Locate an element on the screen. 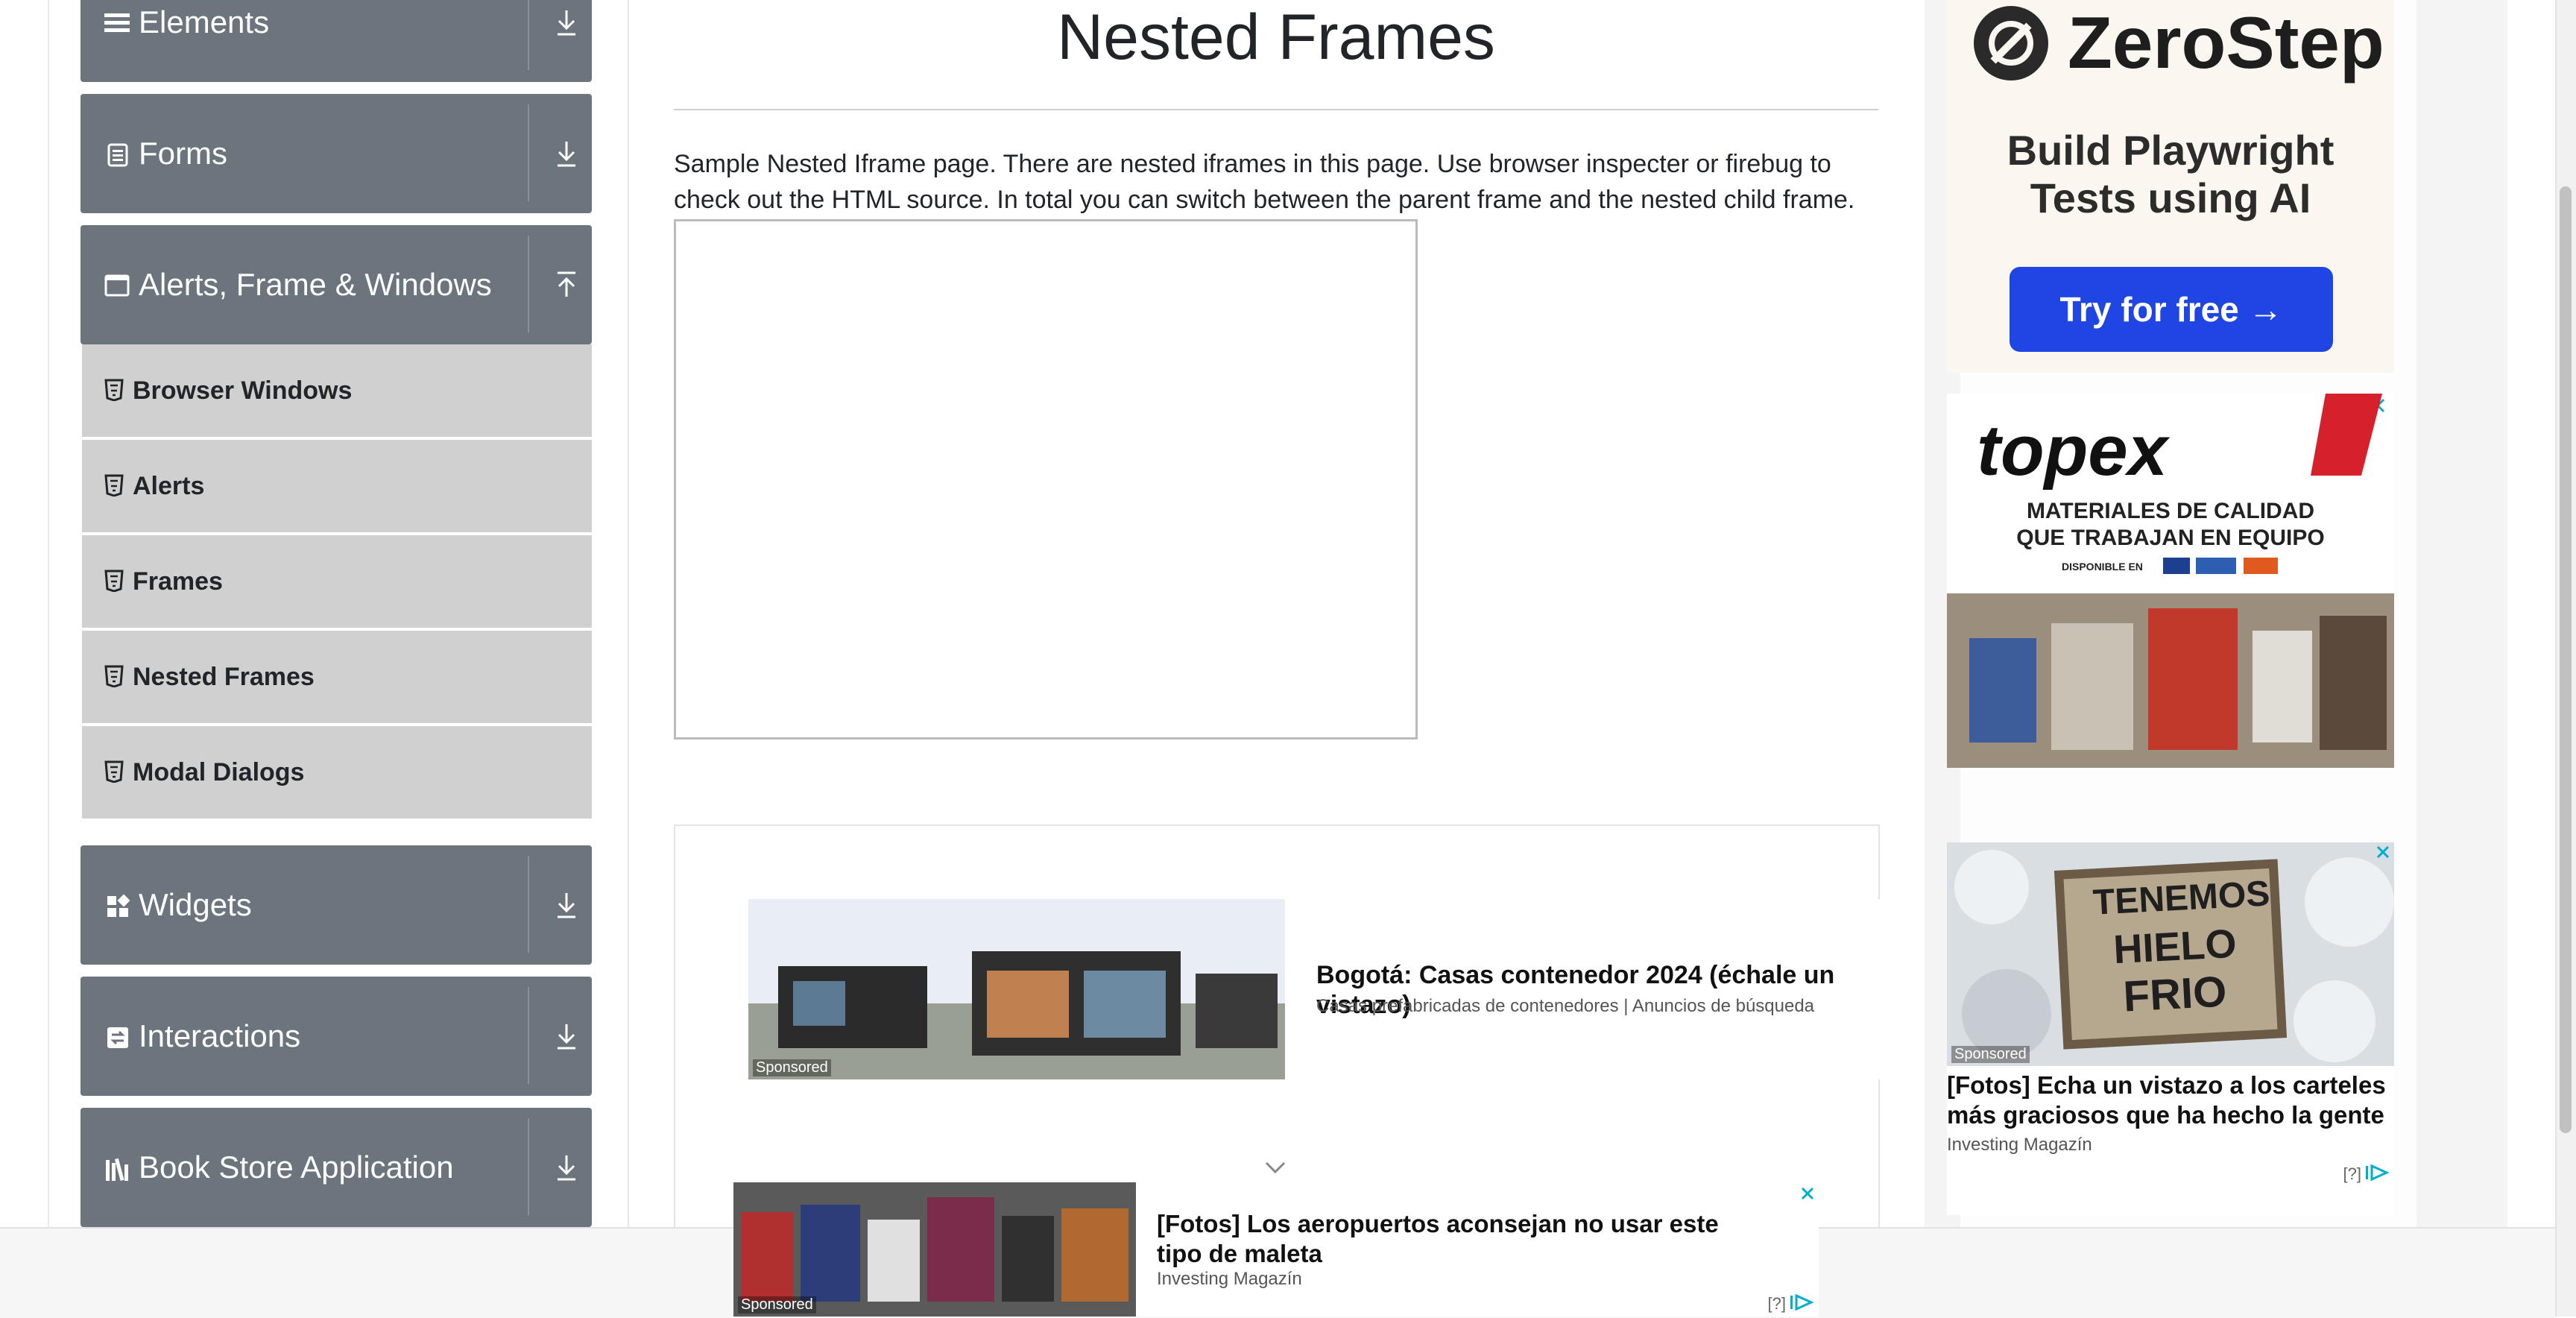 This screenshot has width=2576, height=1318. sidebar-item-nested-frames: Nested Frames is located at coordinates (337, 678).